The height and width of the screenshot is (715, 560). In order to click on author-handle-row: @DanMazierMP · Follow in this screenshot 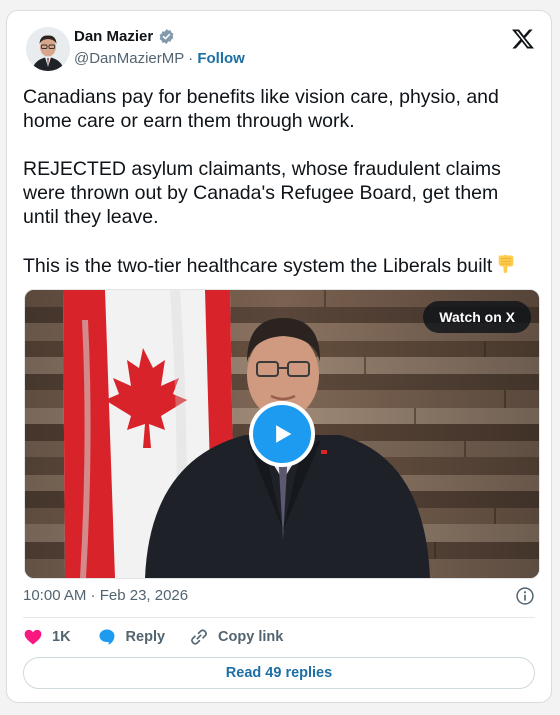, I will do `click(159, 58)`.